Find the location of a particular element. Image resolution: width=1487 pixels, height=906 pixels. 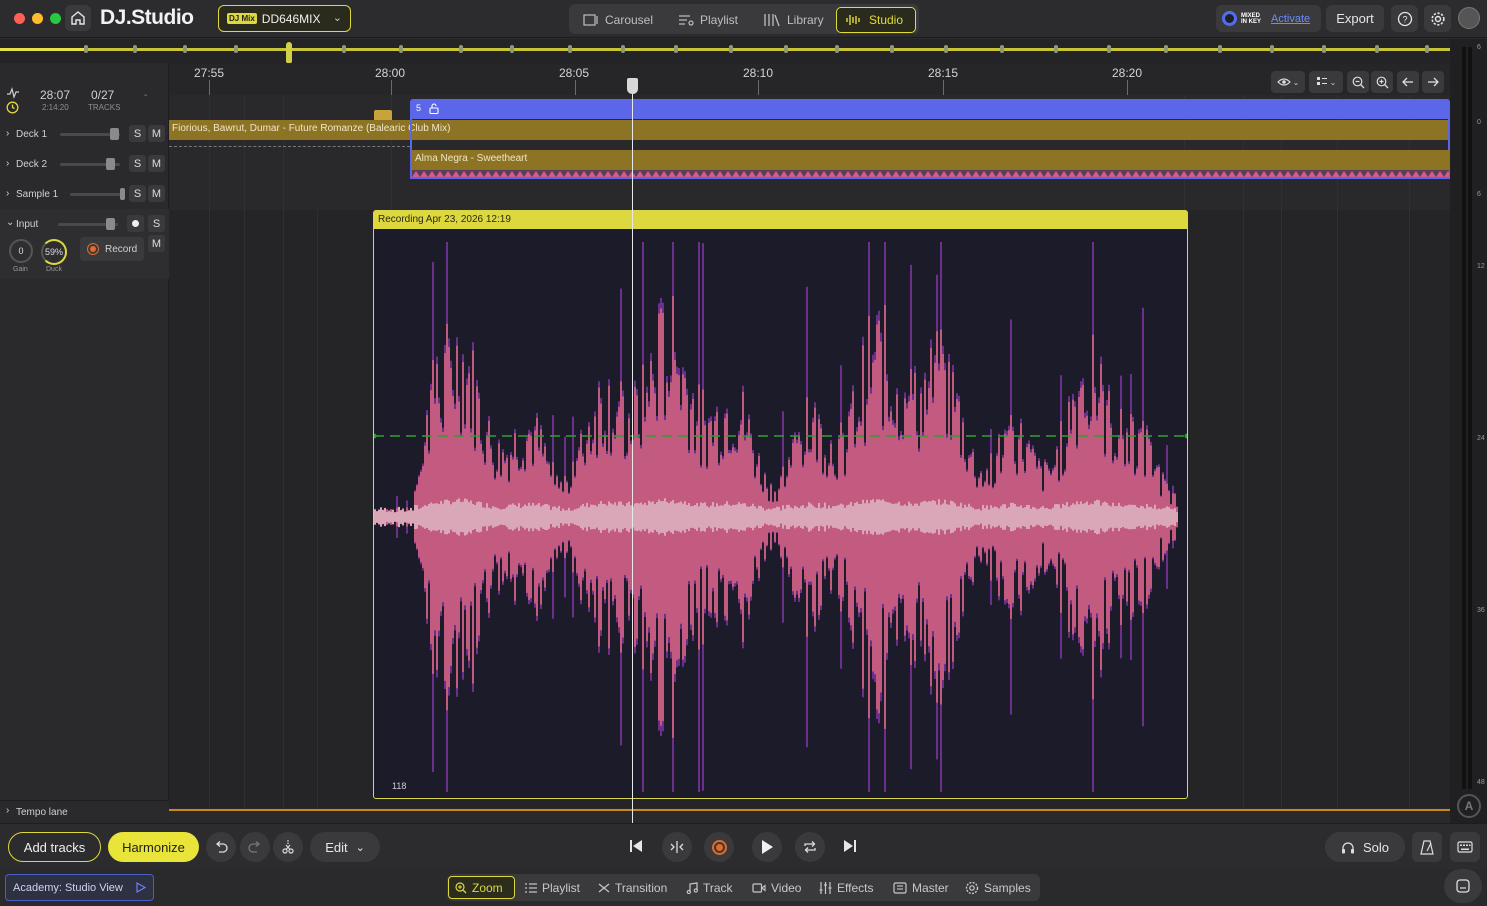

volume-slider is located at coordinates (97, 194).